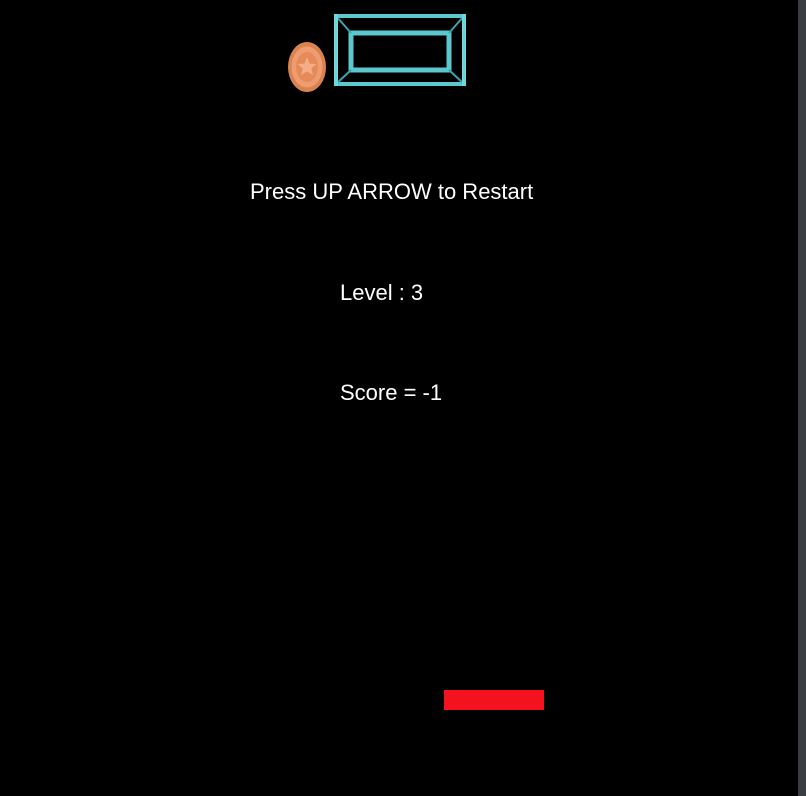  Describe the element at coordinates (391, 392) in the screenshot. I see `score-display: Score = -1` at that location.